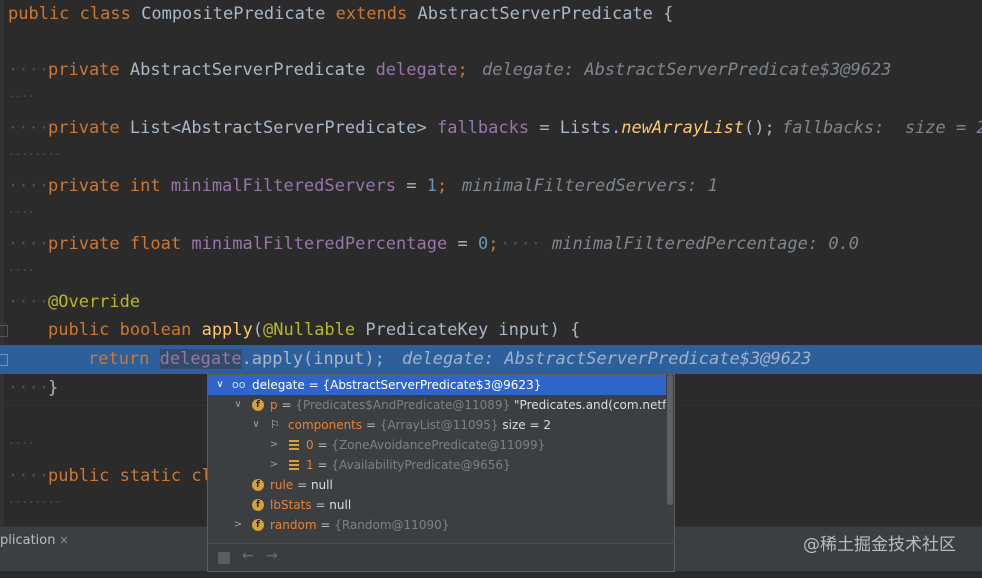 This screenshot has height=578, width=982. Describe the element at coordinates (310, 465) in the screenshot. I see `var-name: 1` at that location.